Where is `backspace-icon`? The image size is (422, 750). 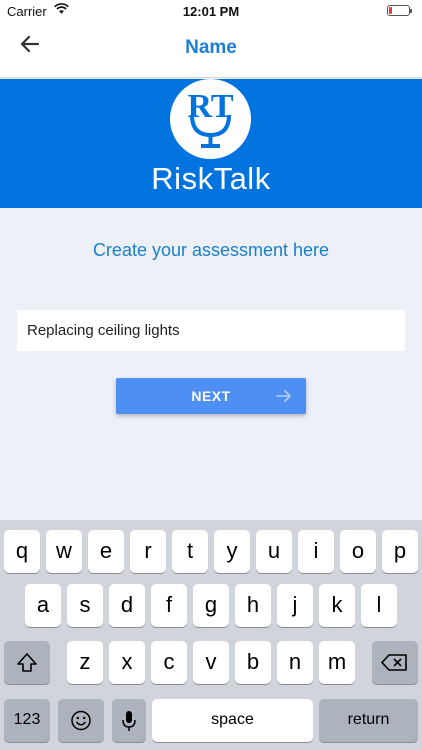 backspace-icon is located at coordinates (394, 662).